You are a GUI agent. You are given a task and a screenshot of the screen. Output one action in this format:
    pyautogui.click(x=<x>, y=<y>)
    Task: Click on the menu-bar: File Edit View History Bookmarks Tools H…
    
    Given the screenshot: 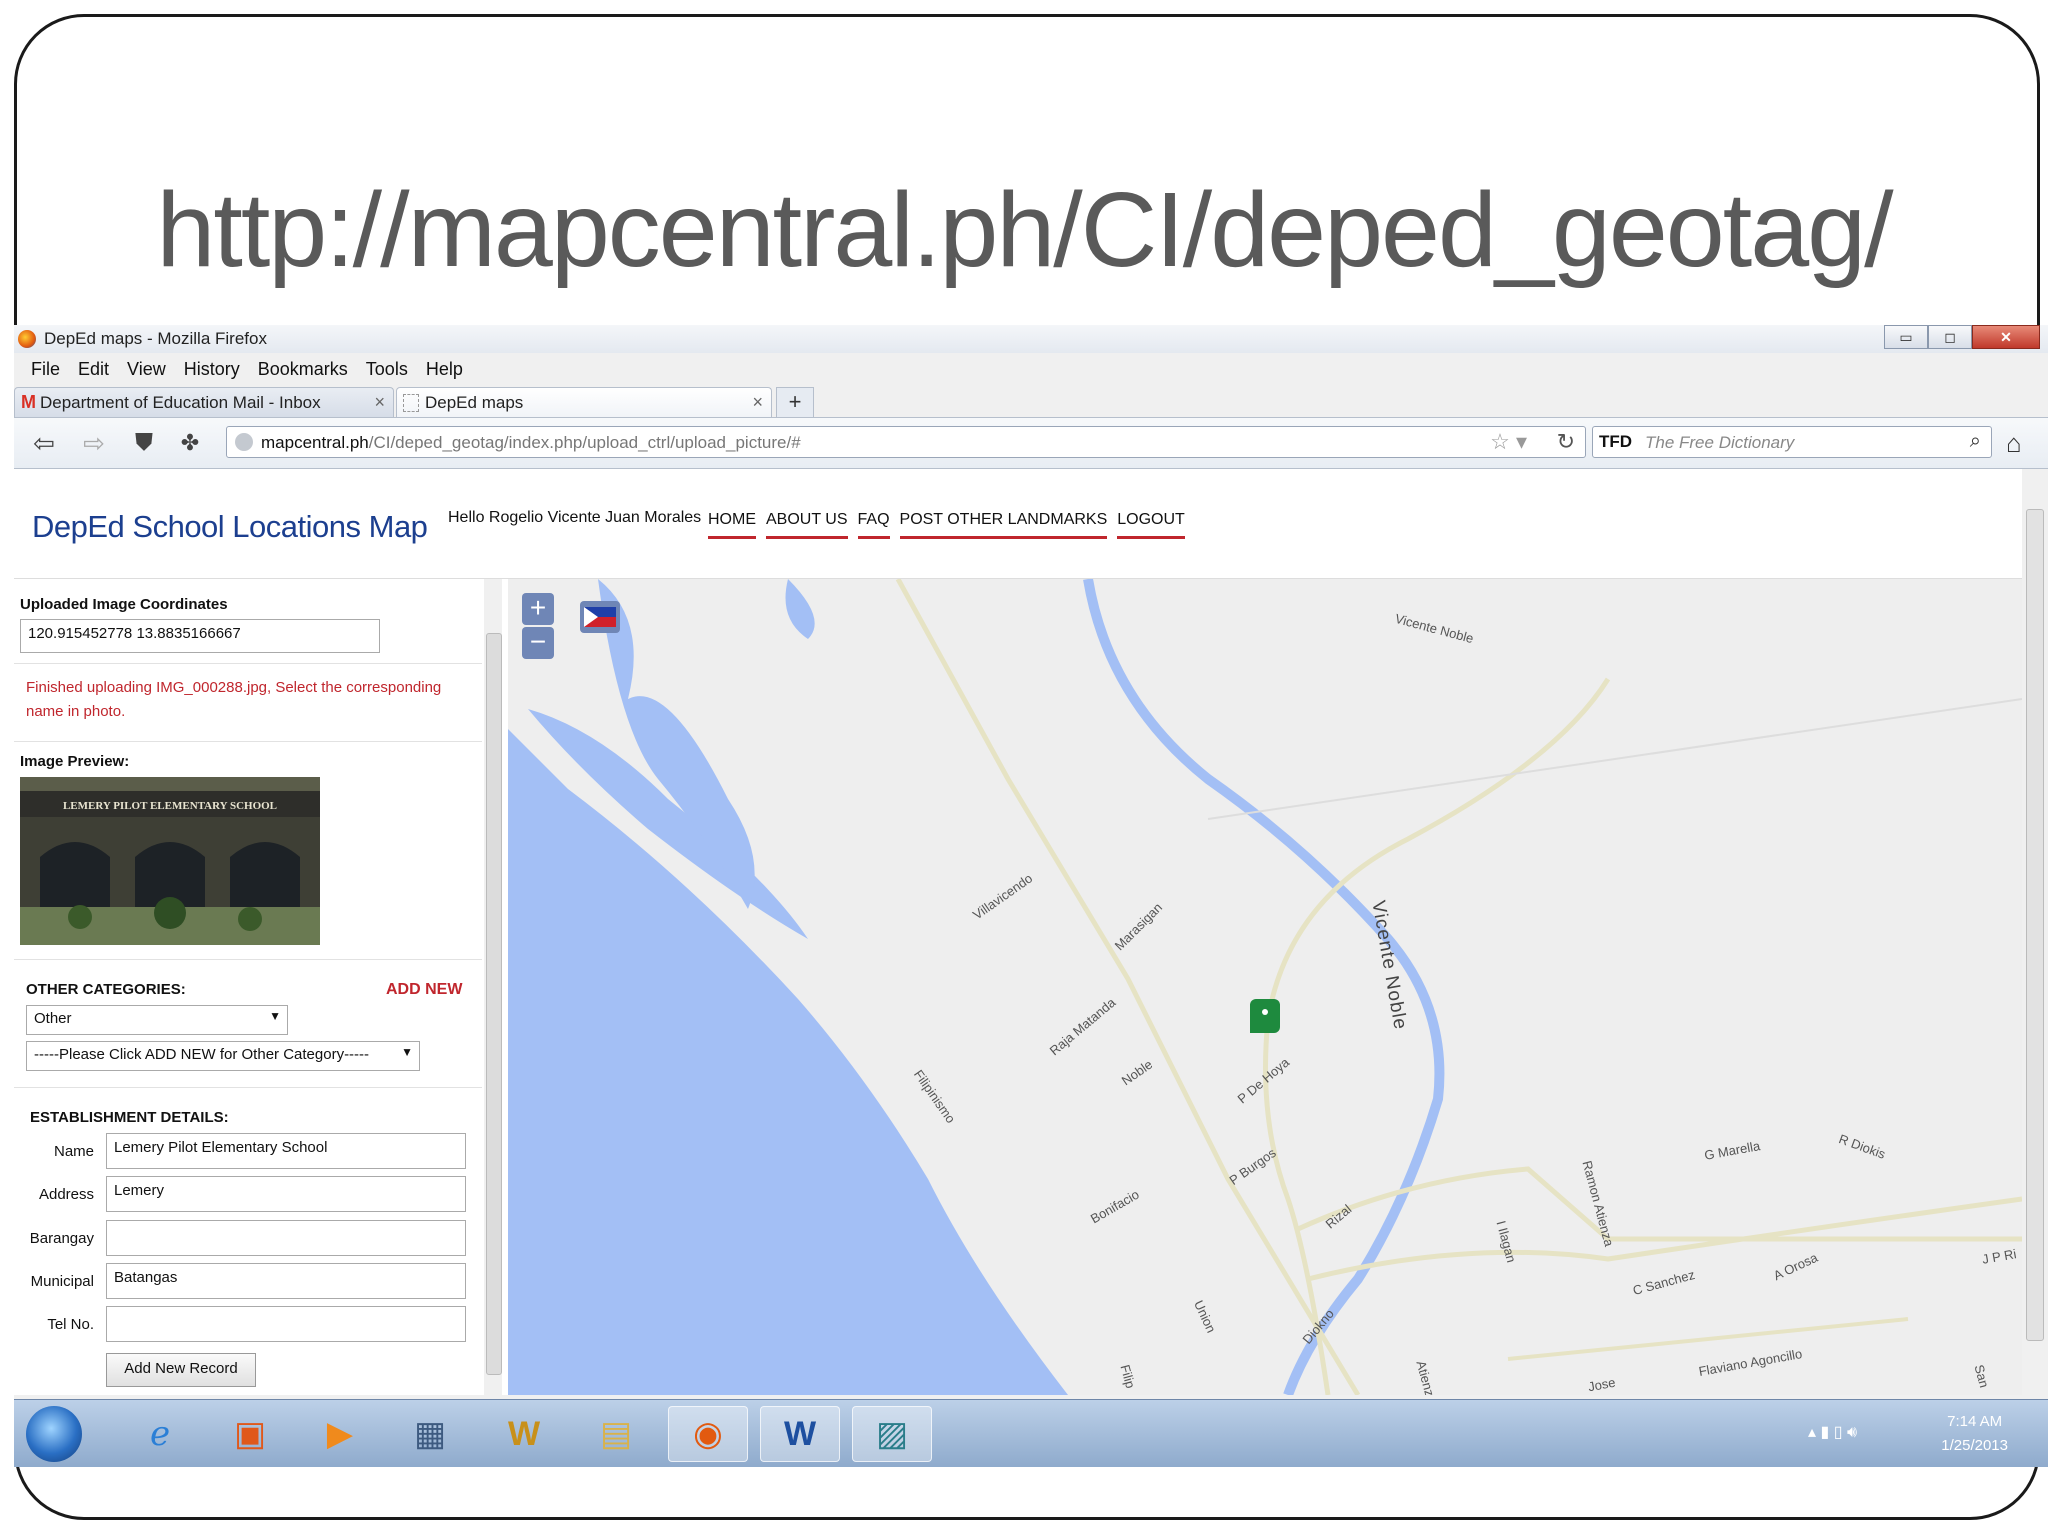 What is the action you would take?
    pyautogui.click(x=243, y=369)
    